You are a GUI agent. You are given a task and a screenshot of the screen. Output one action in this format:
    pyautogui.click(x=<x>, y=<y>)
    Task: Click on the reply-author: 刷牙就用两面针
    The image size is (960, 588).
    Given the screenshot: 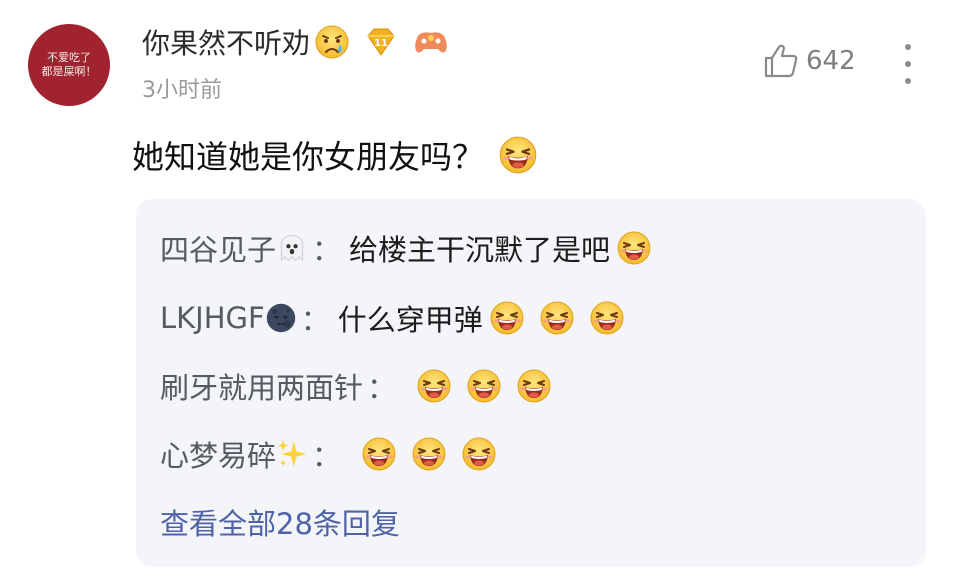 What is the action you would take?
    pyautogui.click(x=261, y=386)
    